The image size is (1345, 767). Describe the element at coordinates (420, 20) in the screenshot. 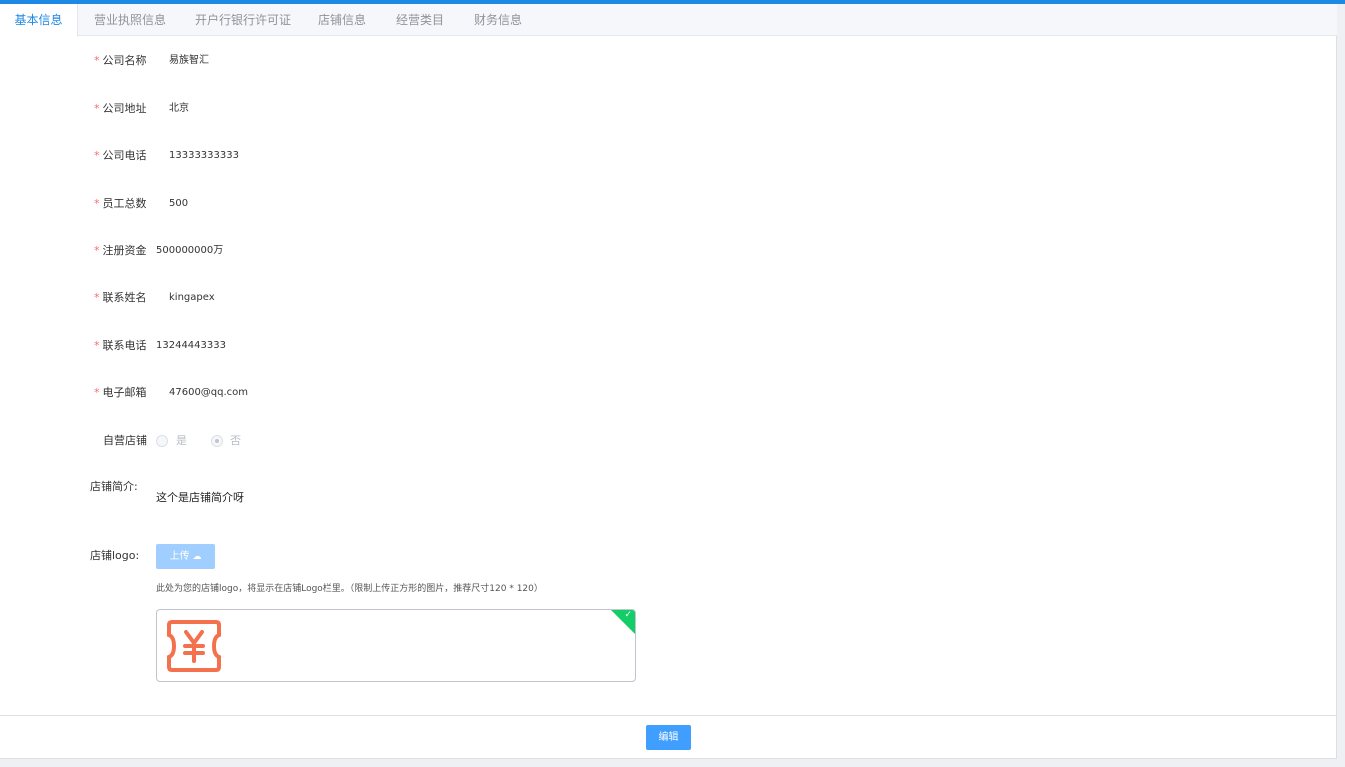

I see `tab-business-category: 经营类目` at that location.